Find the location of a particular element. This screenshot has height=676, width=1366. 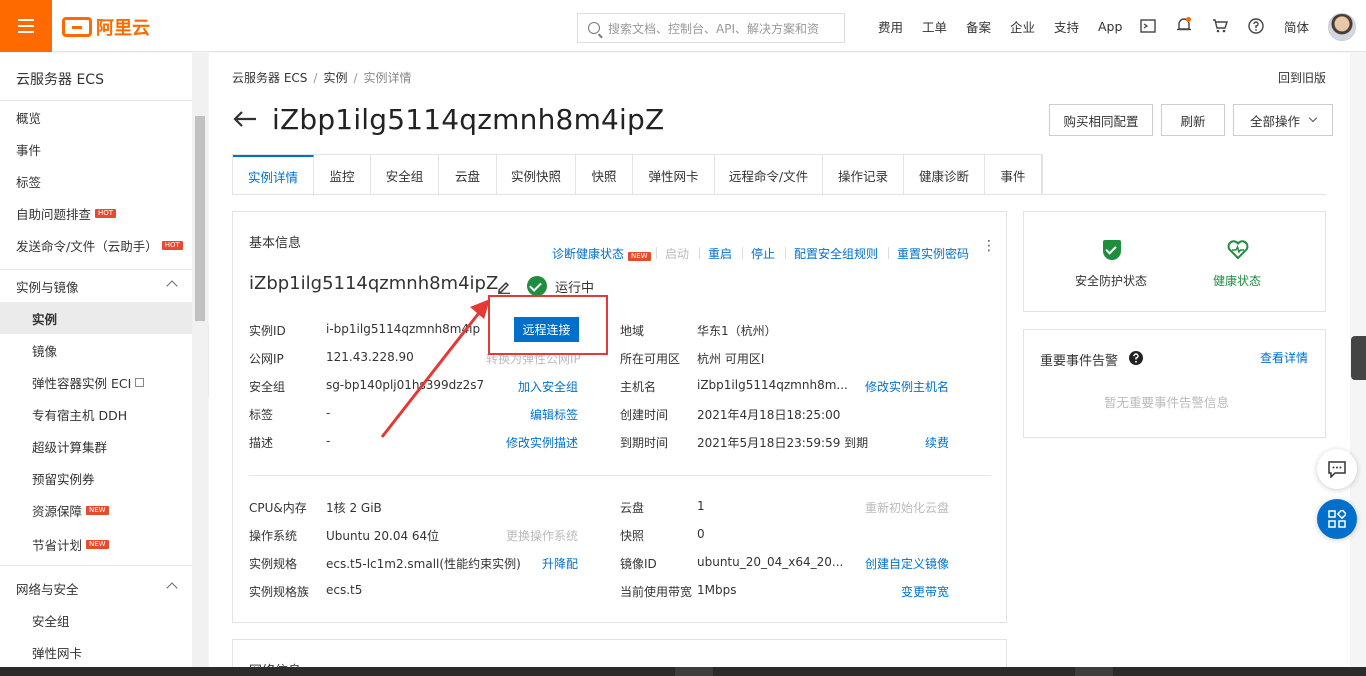

refresh-button: 刷新 is located at coordinates (1193, 120).